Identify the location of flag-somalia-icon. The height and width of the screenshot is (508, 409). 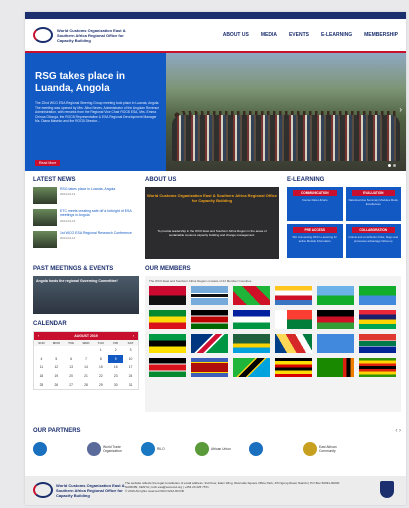
(335, 343).